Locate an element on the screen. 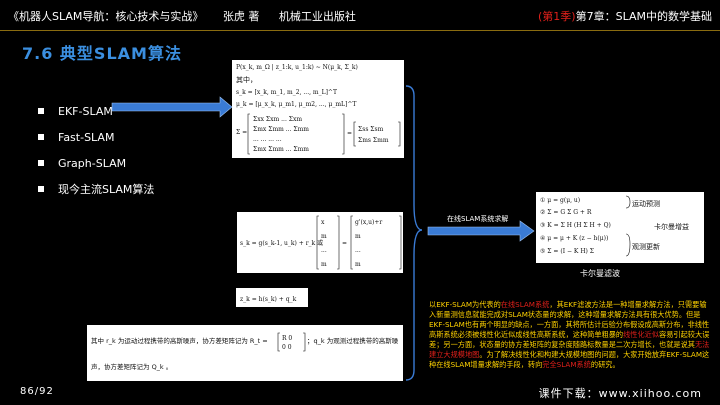  highlight-text: 完全SLAM系统 is located at coordinates (566, 364).